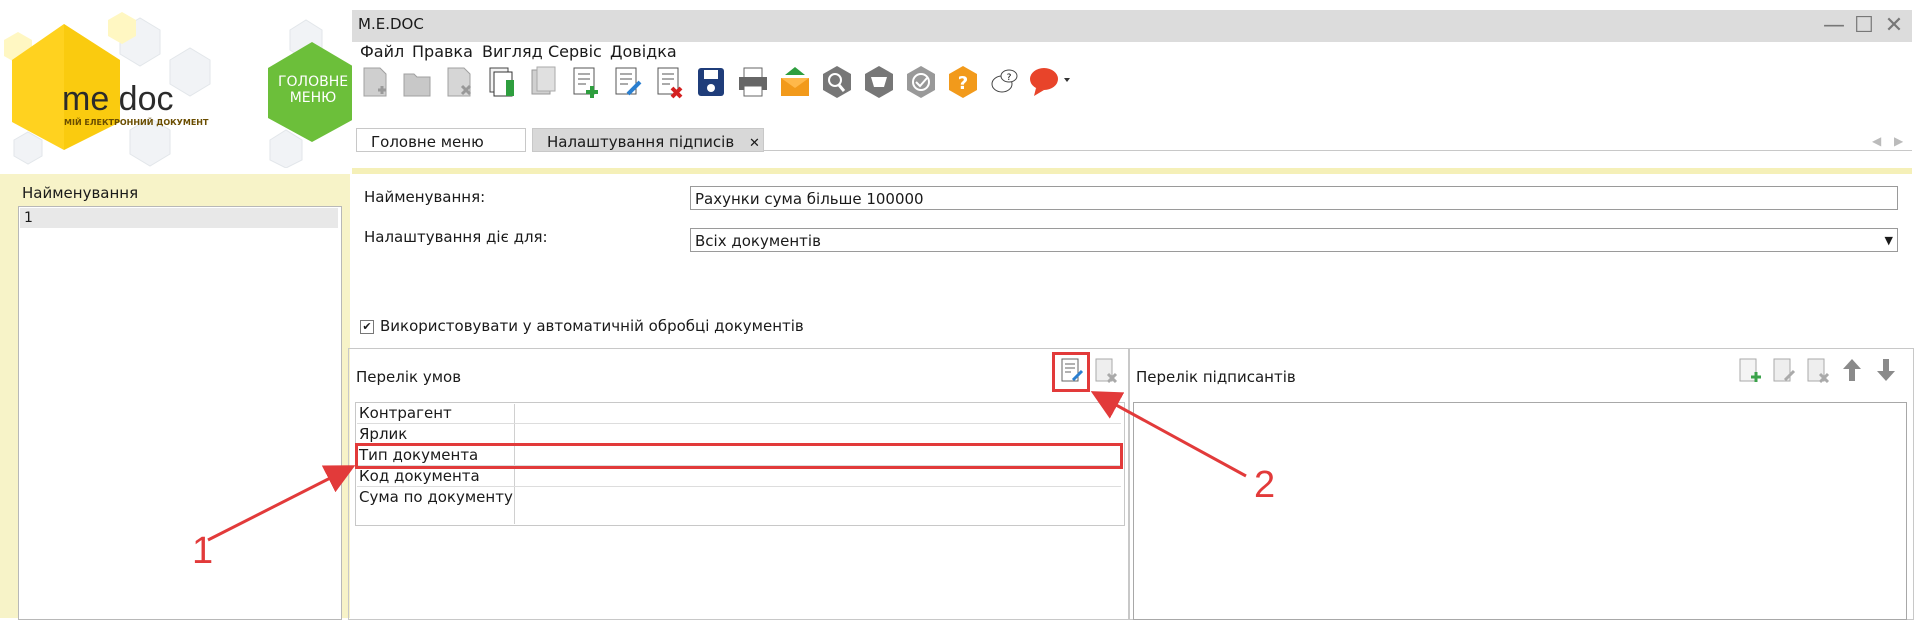 The height and width of the screenshot is (620, 1920). What do you see at coordinates (180, 413) in the screenshot?
I see `names-list` at bounding box center [180, 413].